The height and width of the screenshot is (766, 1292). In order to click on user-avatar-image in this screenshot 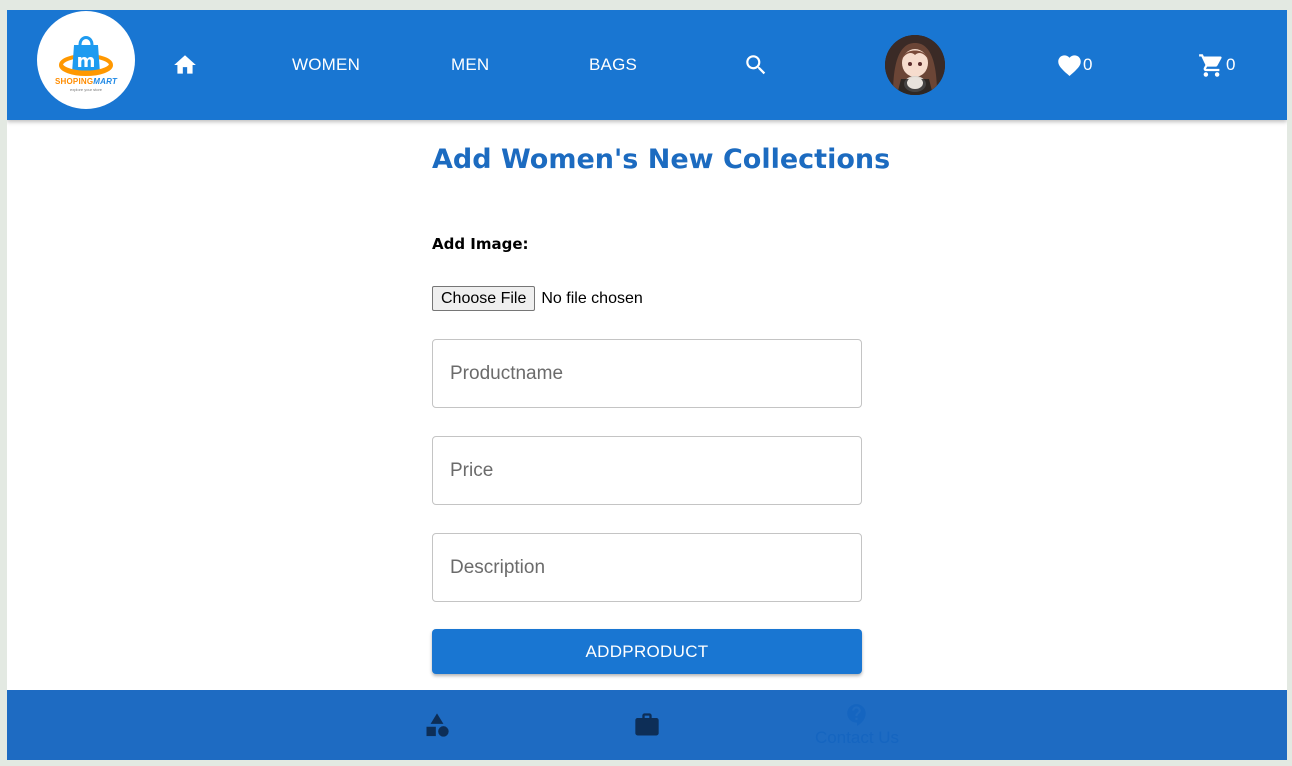, I will do `click(915, 65)`.